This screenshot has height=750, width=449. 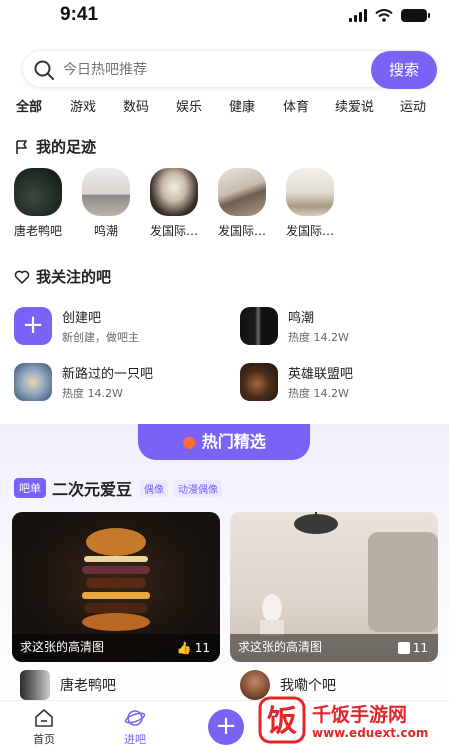 What do you see at coordinates (135, 739) in the screenshot?
I see `tab-bar-label: 进吧` at bounding box center [135, 739].